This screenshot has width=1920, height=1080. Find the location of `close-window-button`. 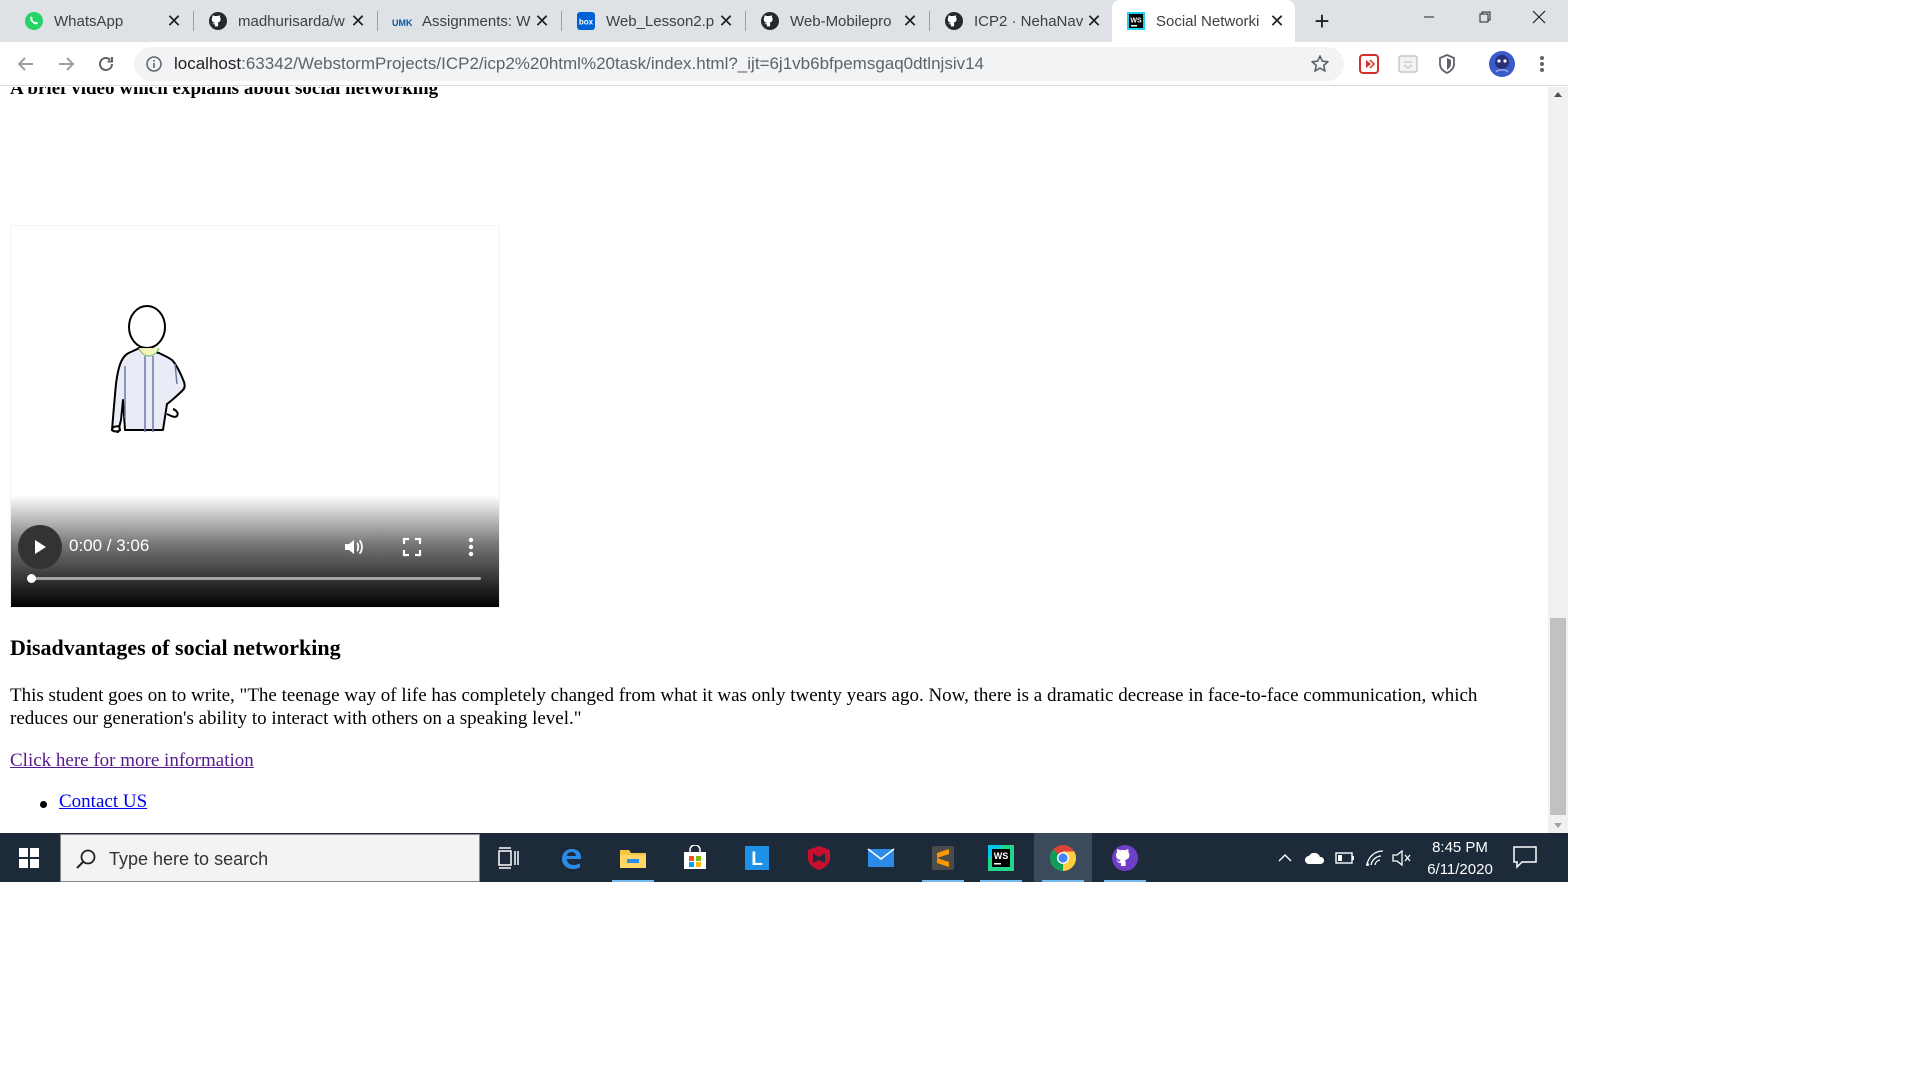

close-window-button is located at coordinates (1539, 17).